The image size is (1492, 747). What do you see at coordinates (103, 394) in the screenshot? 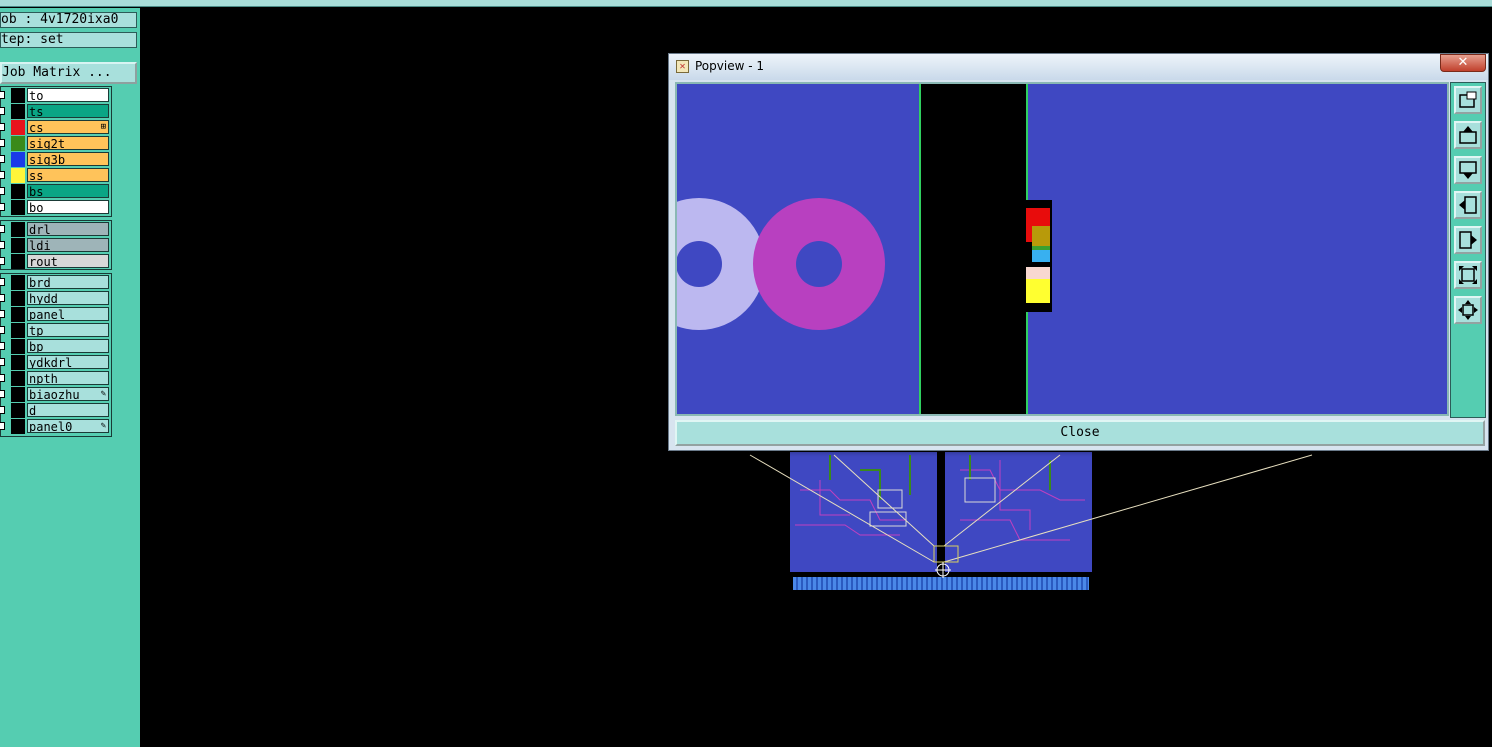
I see `layer-flag-icon: ✎` at bounding box center [103, 394].